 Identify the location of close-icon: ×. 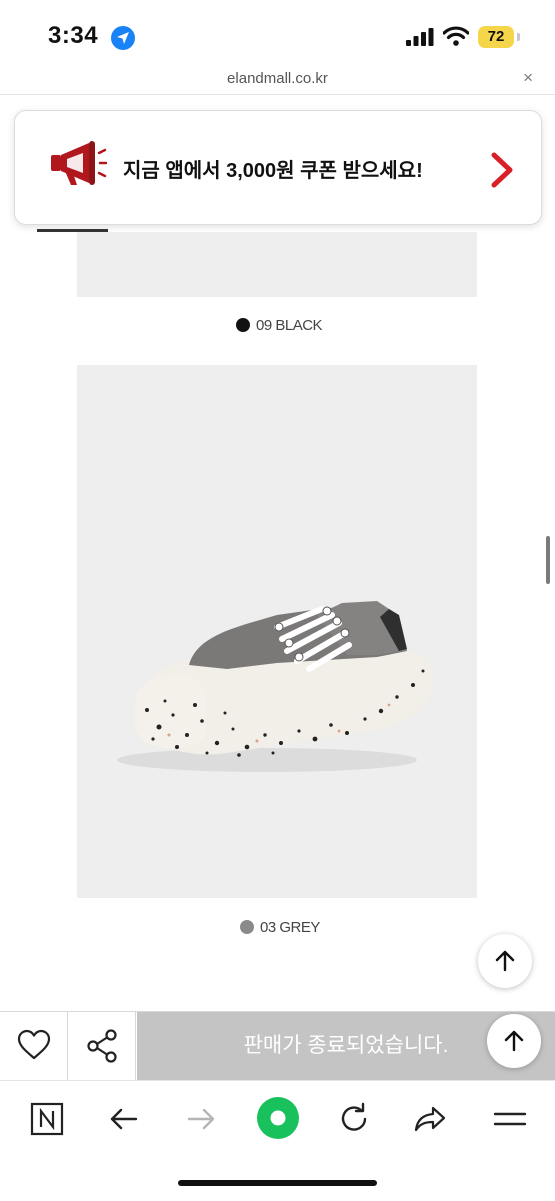
(528, 78).